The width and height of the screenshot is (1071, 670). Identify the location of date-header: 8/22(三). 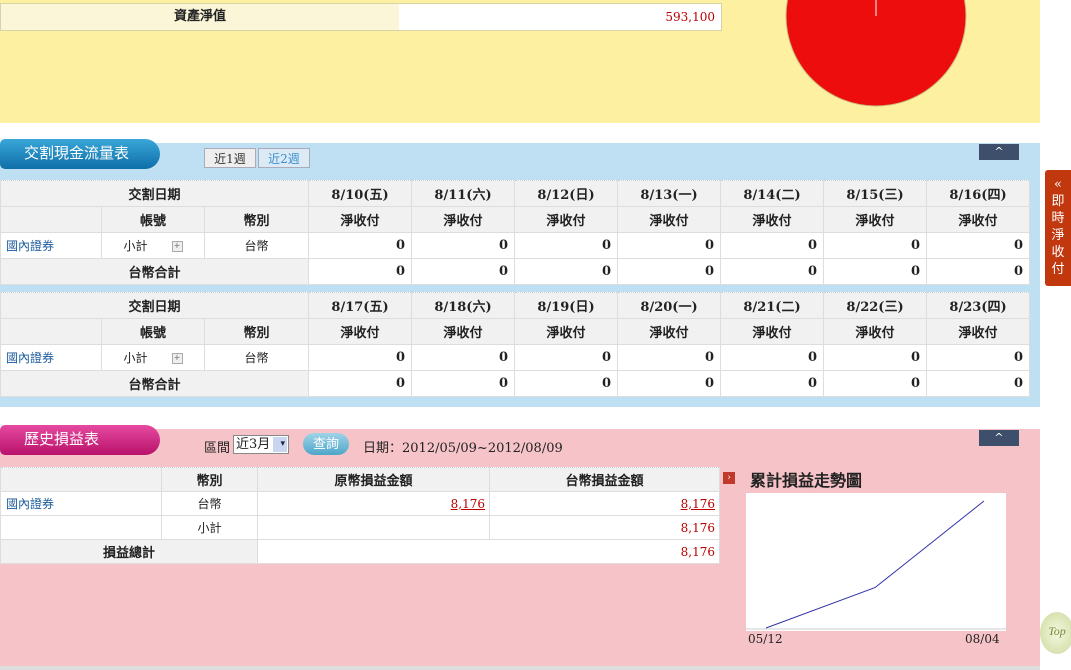
(875, 305).